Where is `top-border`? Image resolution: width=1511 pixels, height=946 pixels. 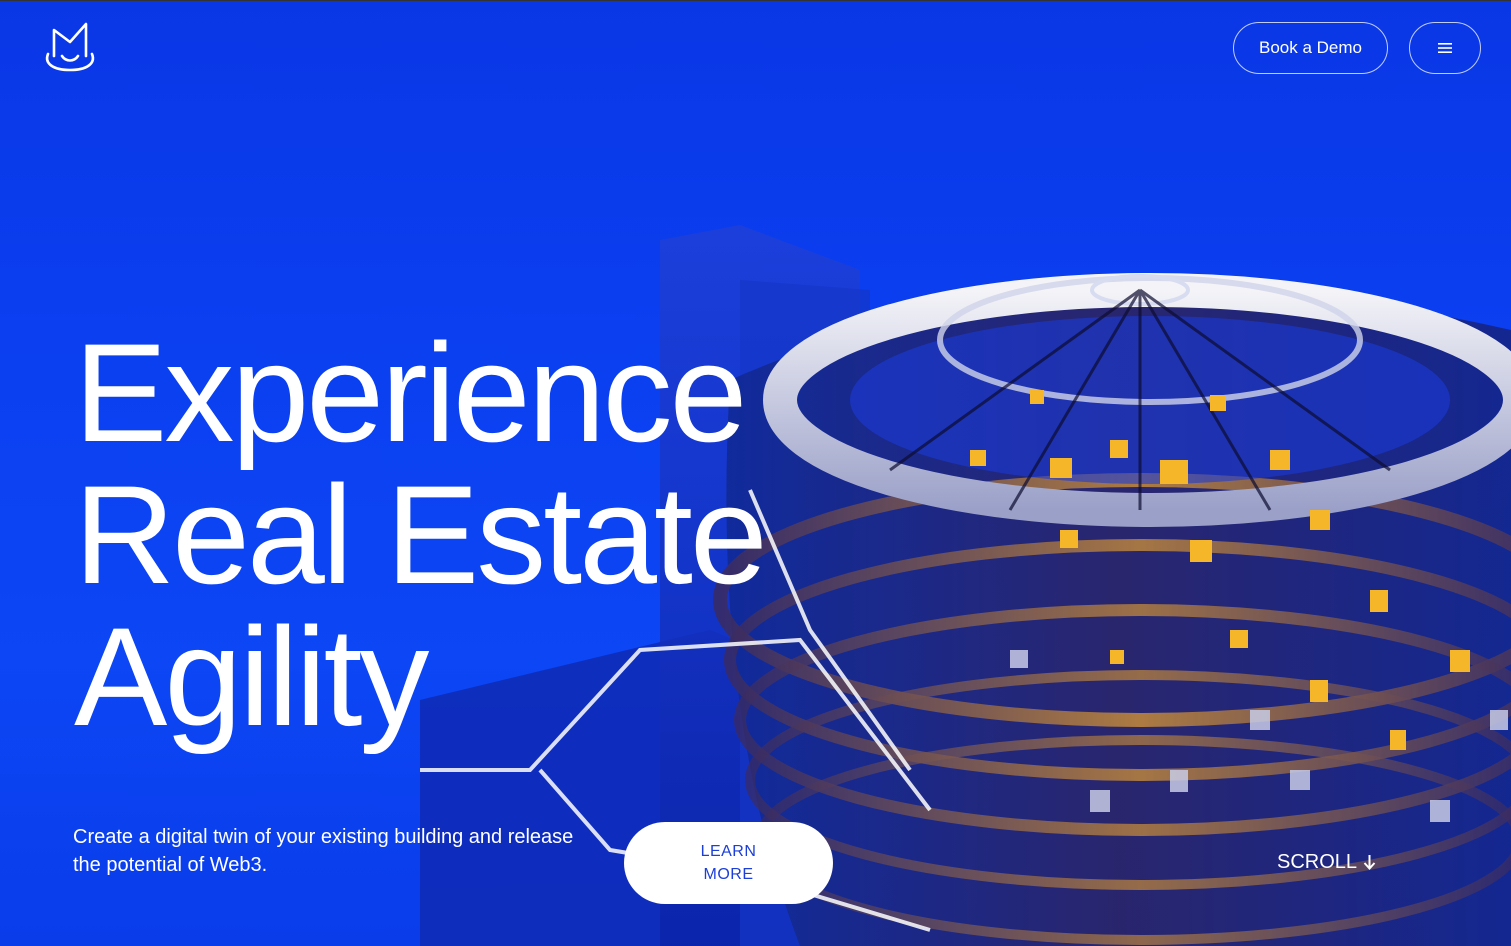 top-border is located at coordinates (755, 0).